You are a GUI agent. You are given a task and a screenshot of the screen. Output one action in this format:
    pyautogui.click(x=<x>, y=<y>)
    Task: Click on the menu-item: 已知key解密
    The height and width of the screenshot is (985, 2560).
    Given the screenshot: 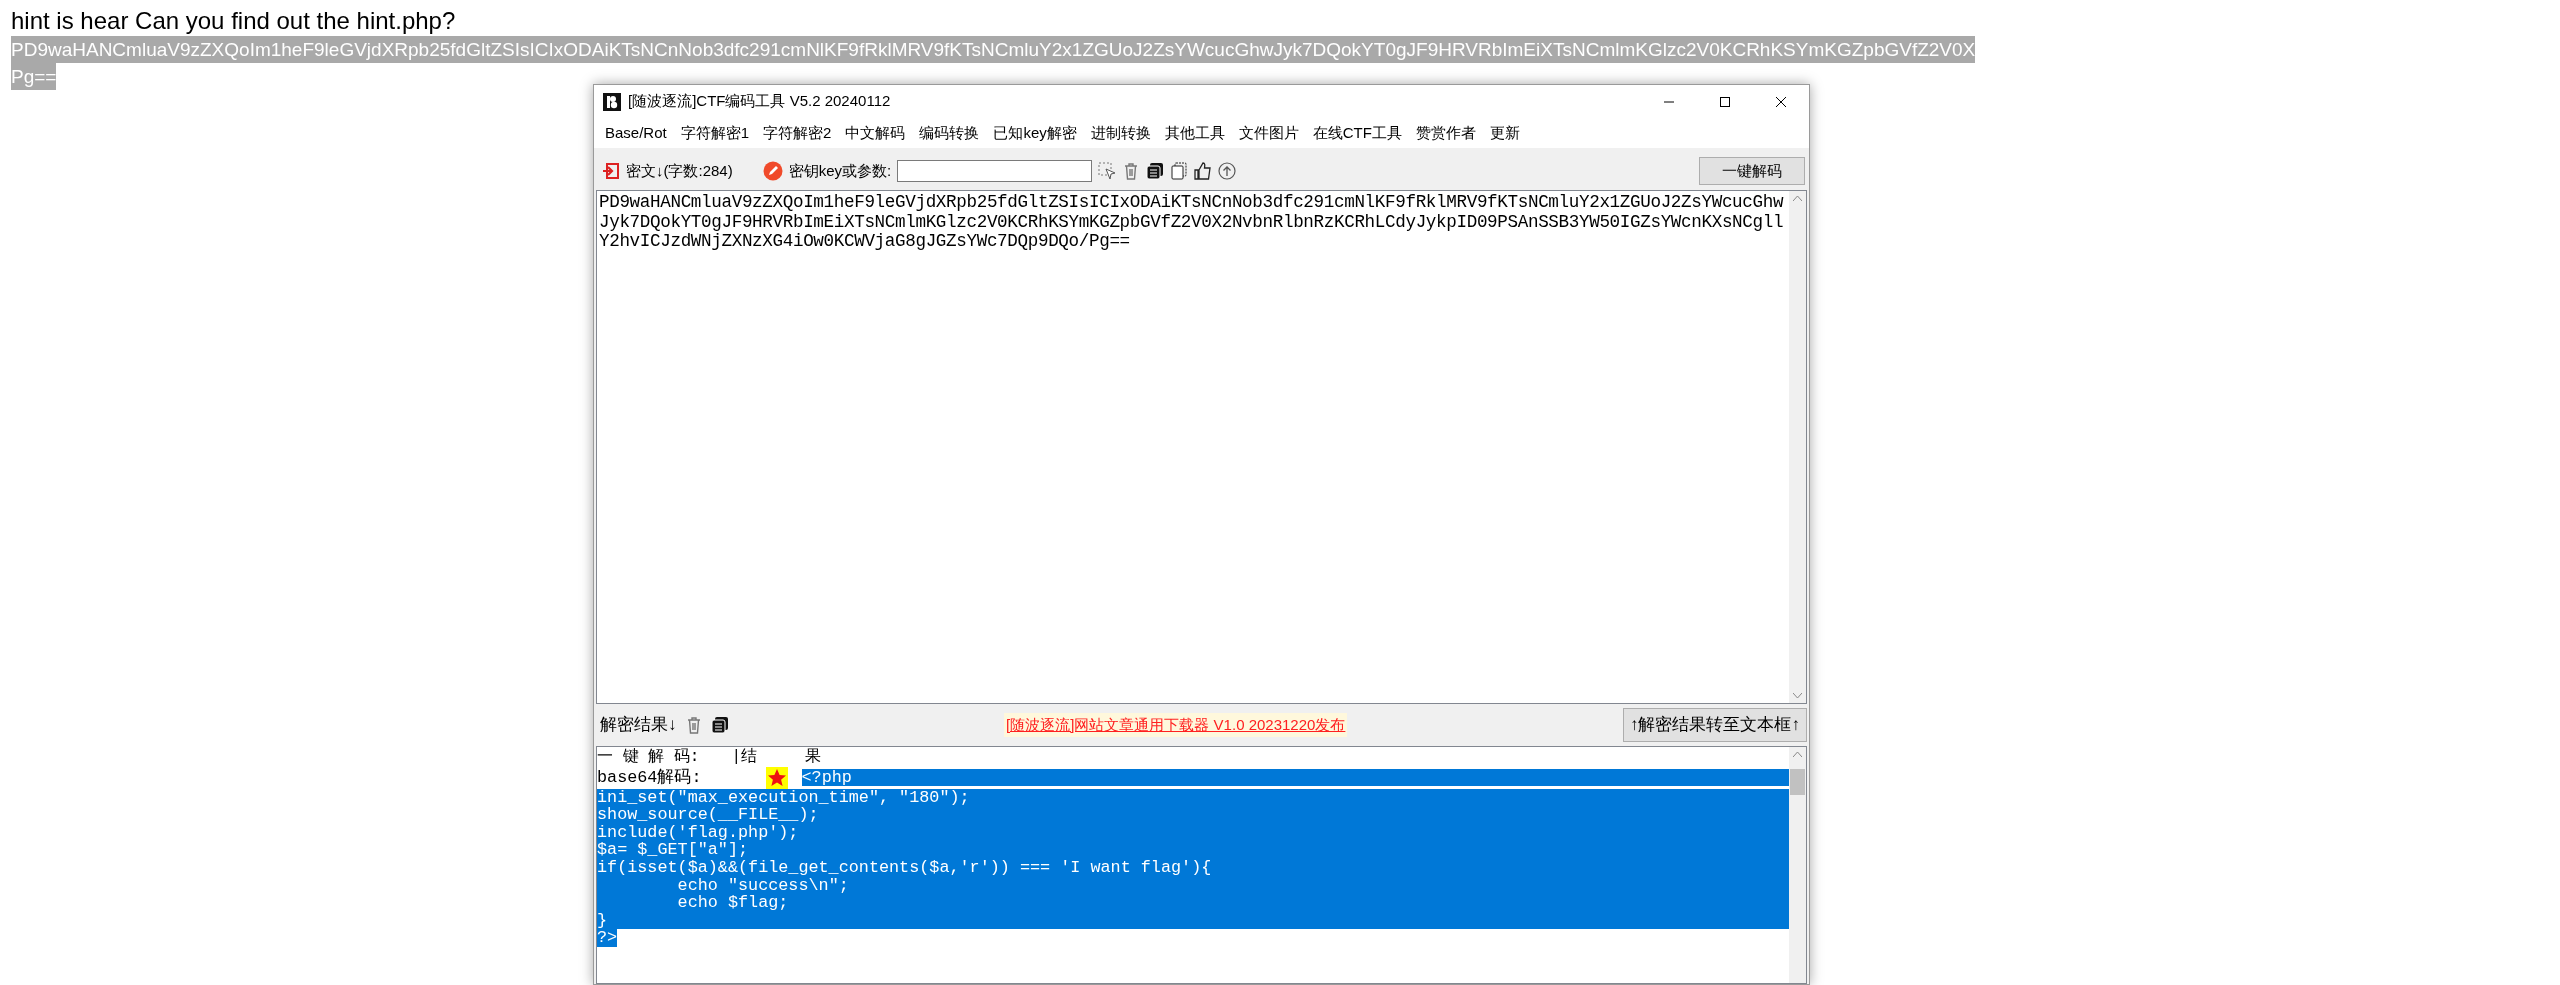 What is the action you would take?
    pyautogui.click(x=1035, y=133)
    